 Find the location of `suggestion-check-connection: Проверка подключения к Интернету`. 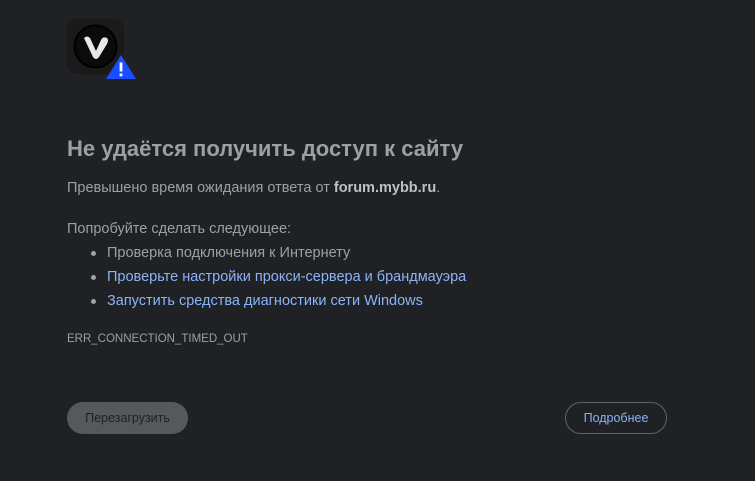

suggestion-check-connection: Проверка подключения к Интернету is located at coordinates (266, 256).